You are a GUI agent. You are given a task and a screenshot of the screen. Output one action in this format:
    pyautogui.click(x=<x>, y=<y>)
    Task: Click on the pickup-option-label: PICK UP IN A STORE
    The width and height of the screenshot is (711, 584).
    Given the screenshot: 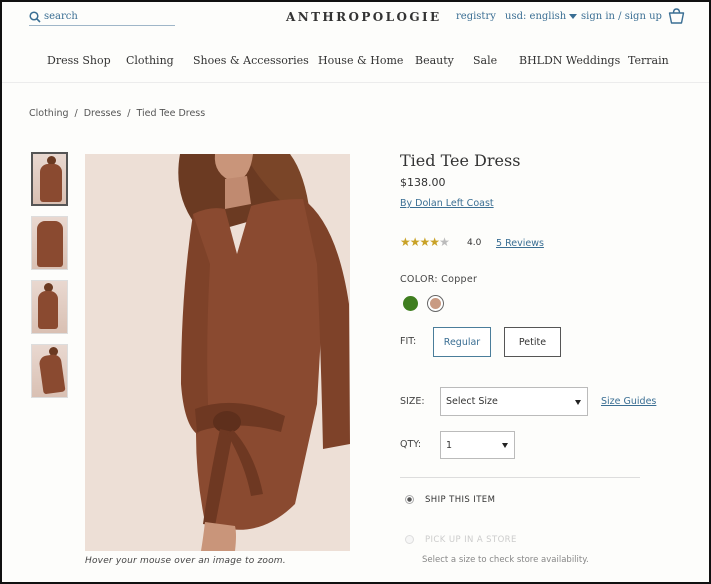 What is the action you would take?
    pyautogui.click(x=471, y=540)
    